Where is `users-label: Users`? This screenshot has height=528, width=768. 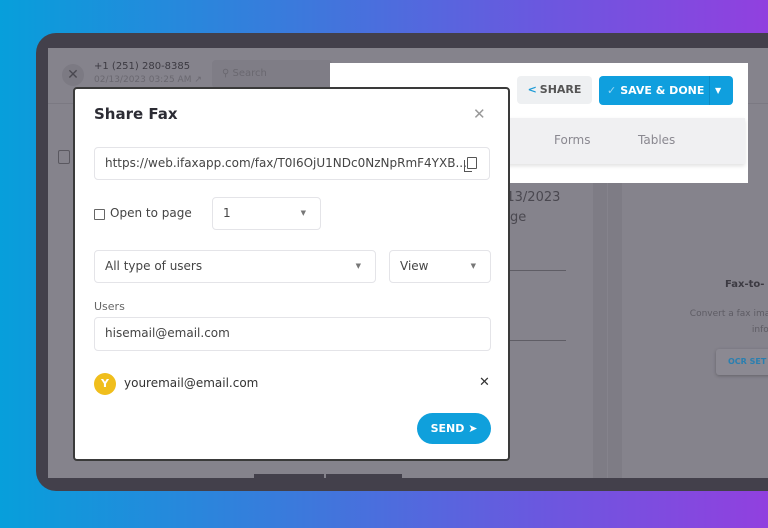 users-label: Users is located at coordinates (109, 306).